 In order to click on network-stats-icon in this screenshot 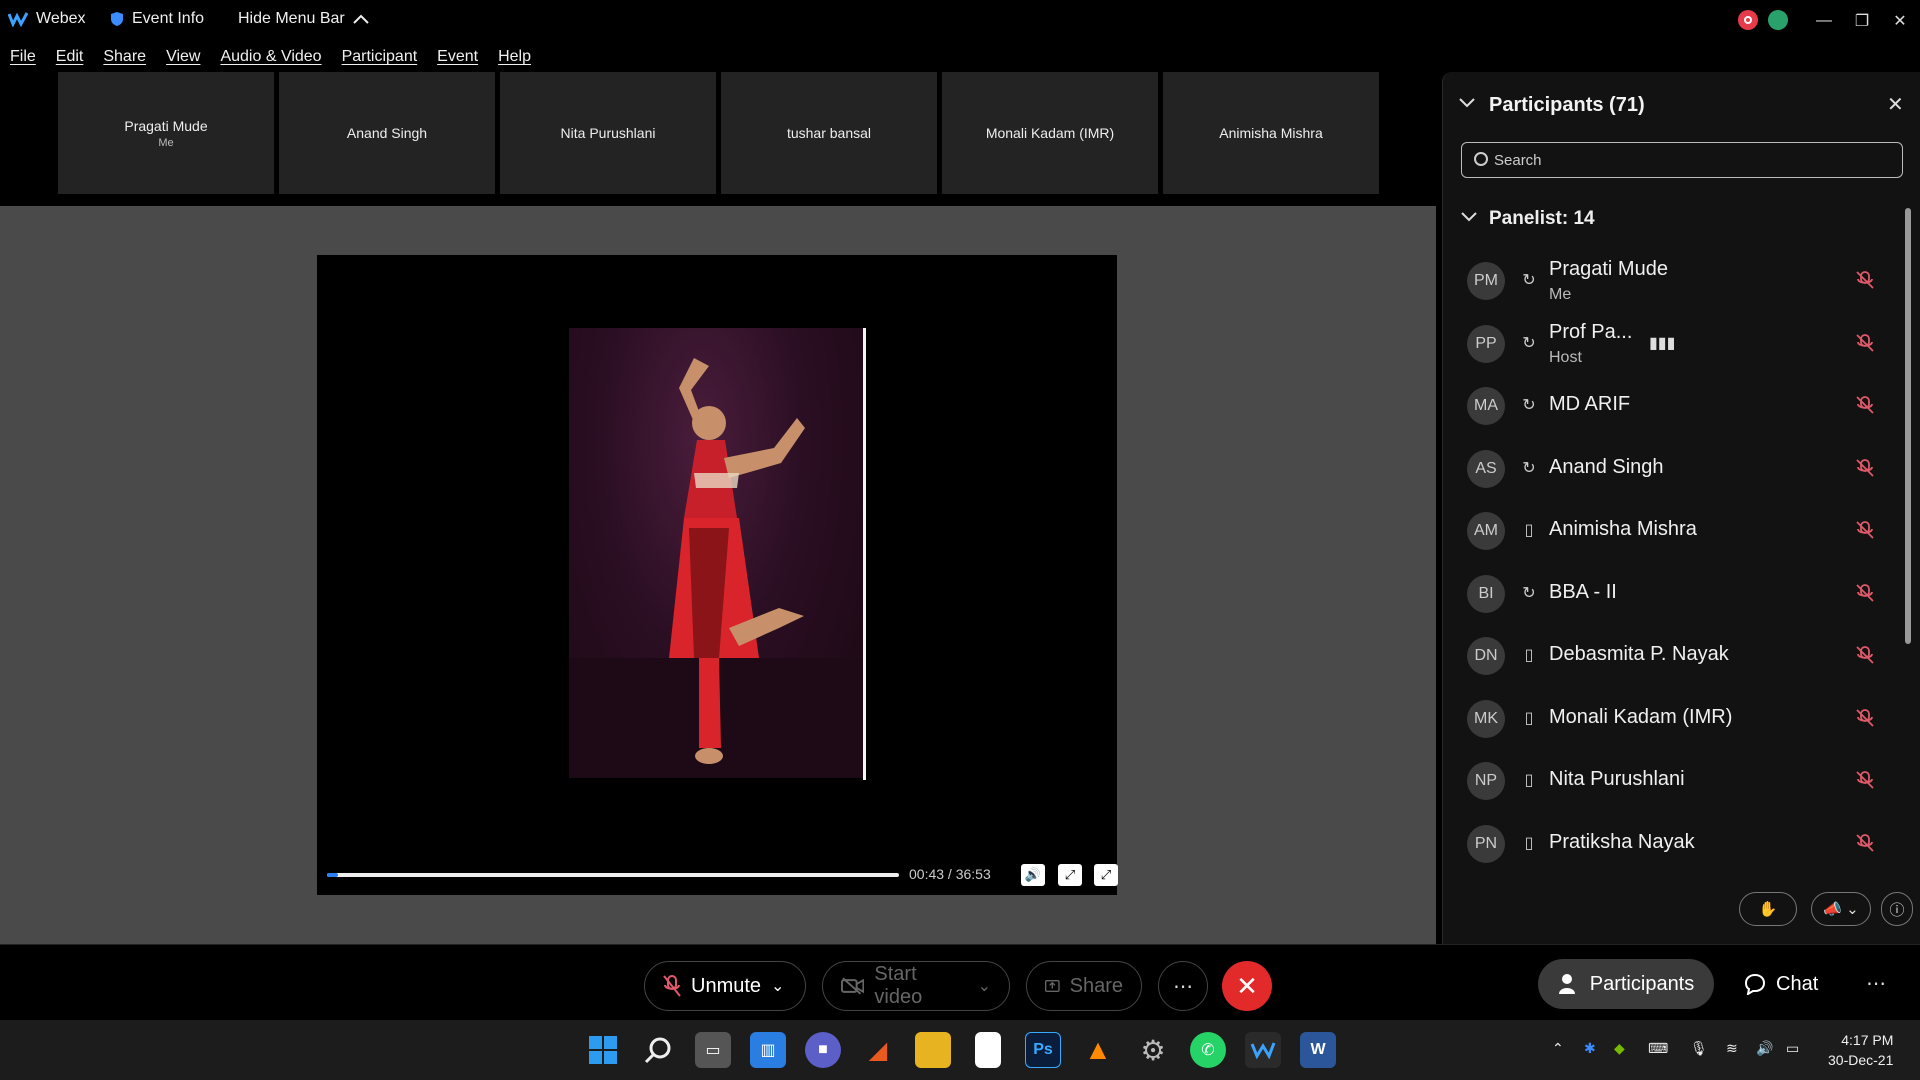, I will do `click(1778, 20)`.